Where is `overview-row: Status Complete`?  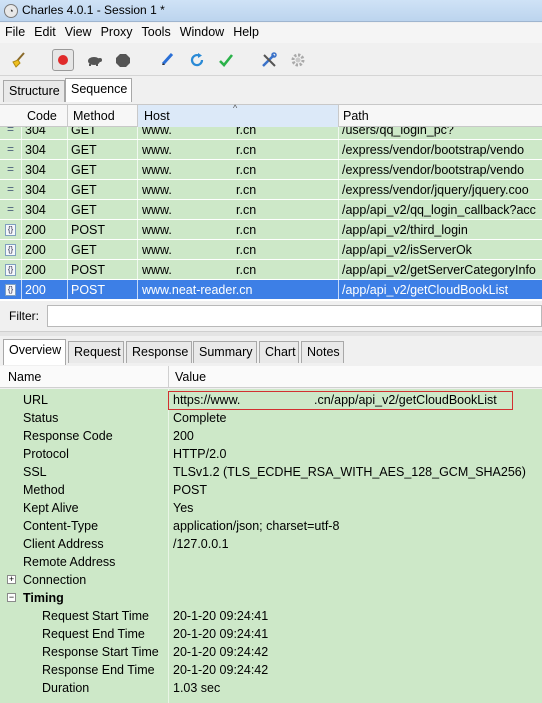 overview-row: Status Complete is located at coordinates (271, 418).